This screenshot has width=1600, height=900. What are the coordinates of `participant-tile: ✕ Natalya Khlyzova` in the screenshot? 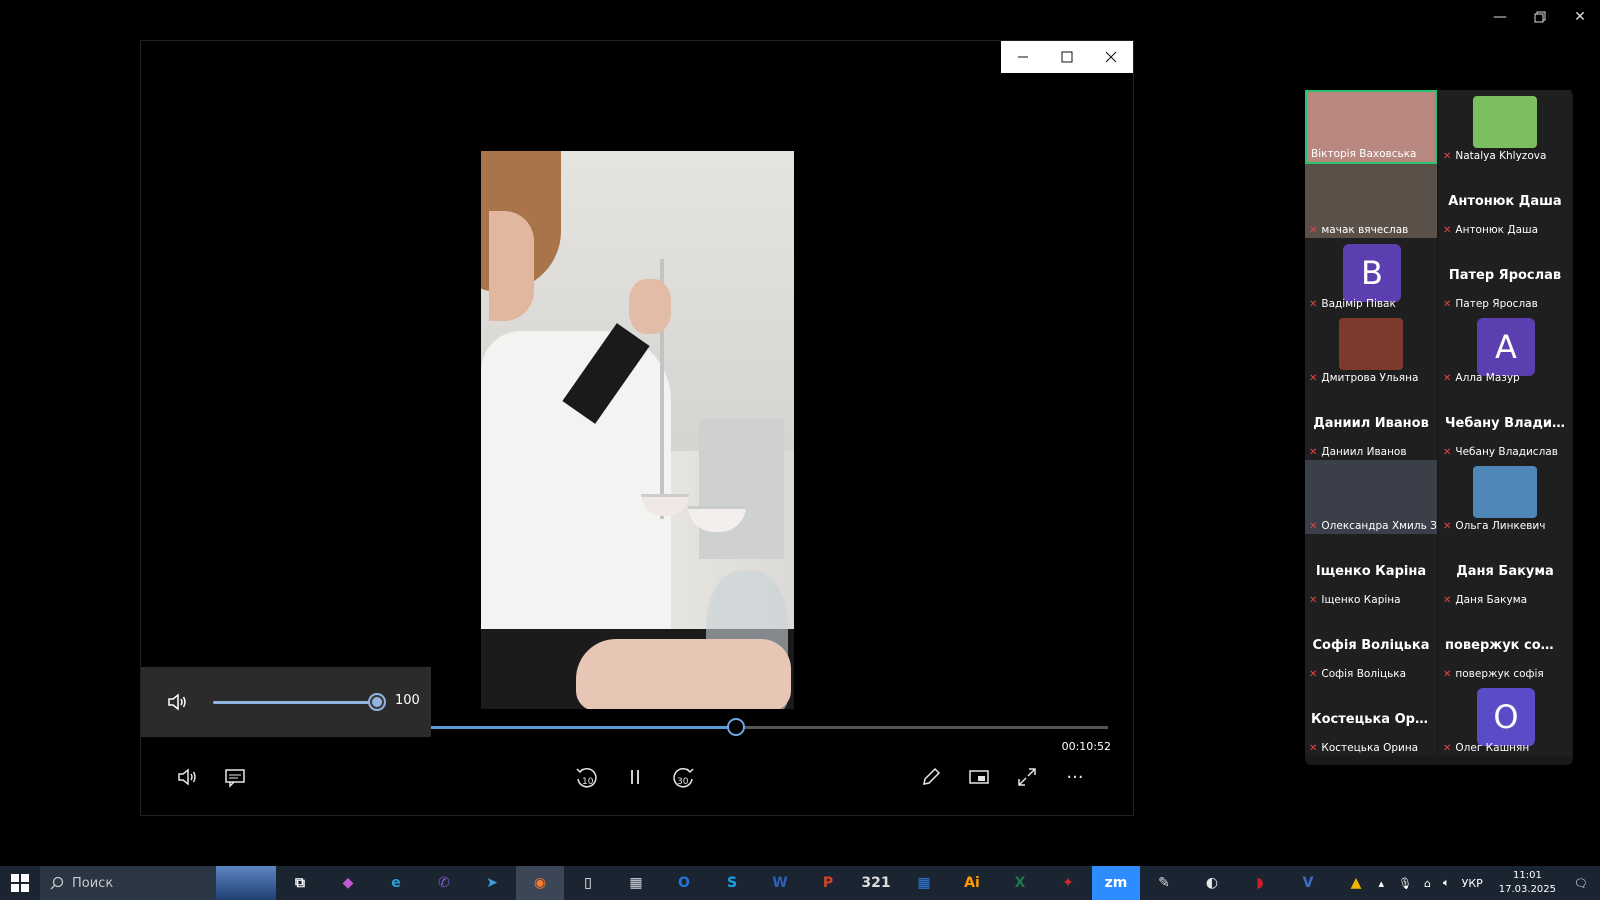 It's located at (1505, 127).